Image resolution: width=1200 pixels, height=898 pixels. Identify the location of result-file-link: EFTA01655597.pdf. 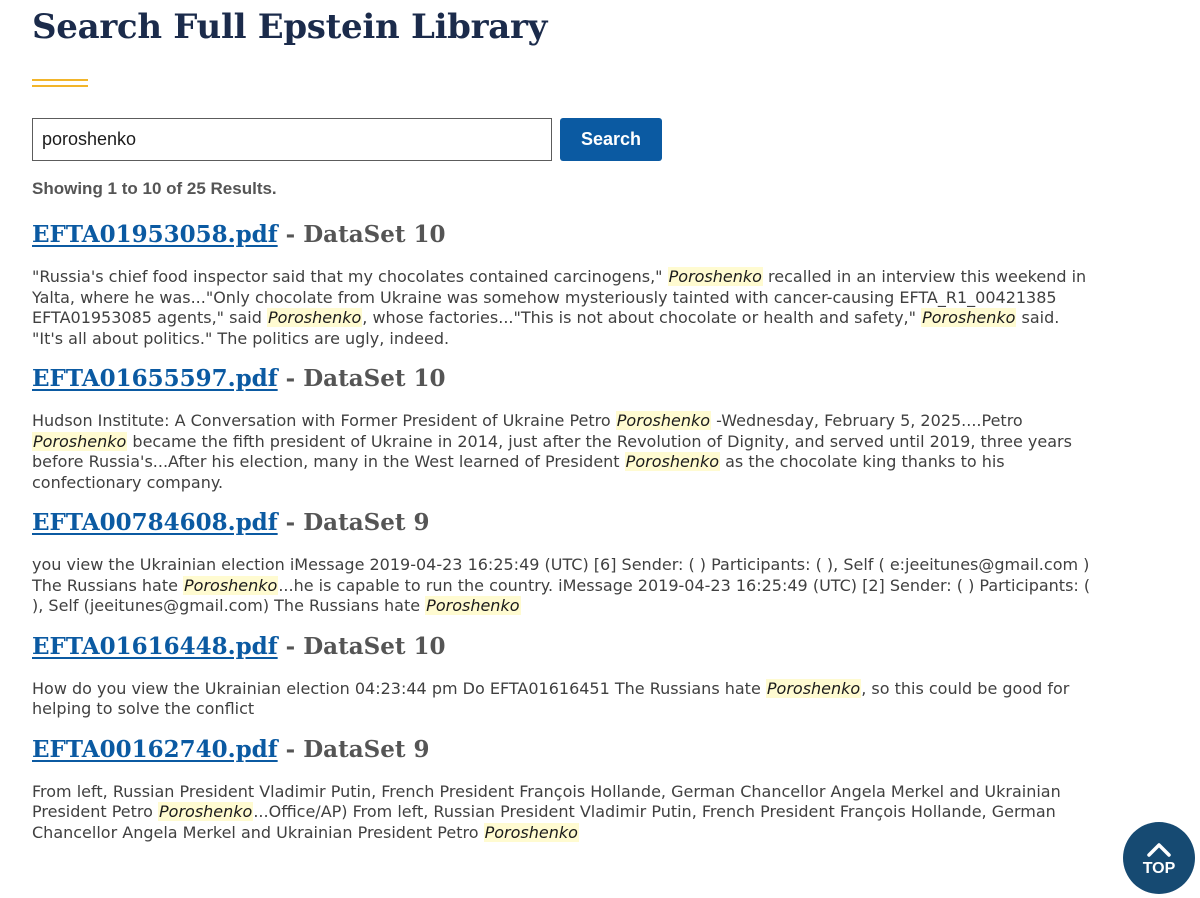
(155, 378).